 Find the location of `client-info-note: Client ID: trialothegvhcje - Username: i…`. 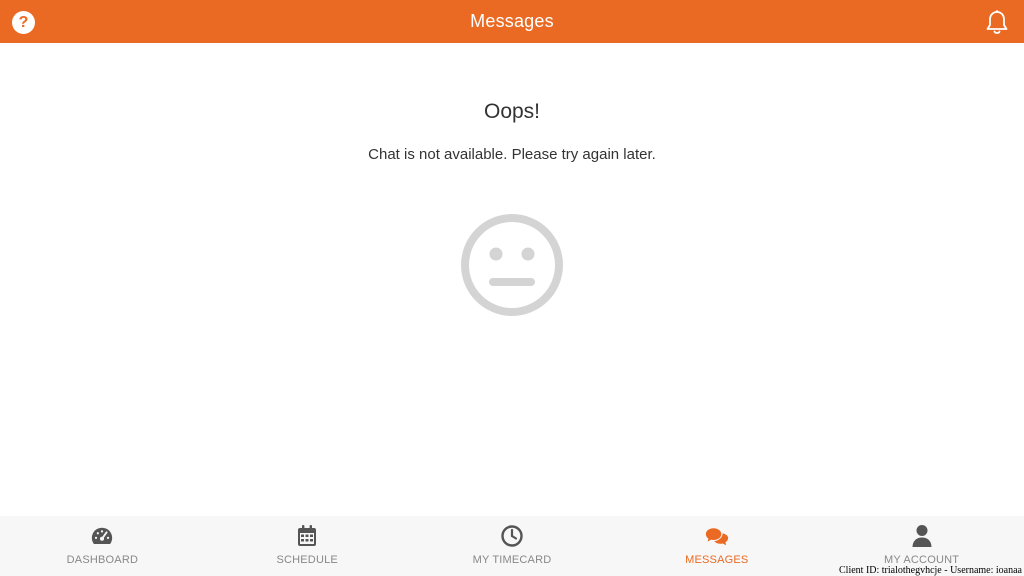

client-info-note: Client ID: trialothegvhcje - Username: i… is located at coordinates (930, 570).